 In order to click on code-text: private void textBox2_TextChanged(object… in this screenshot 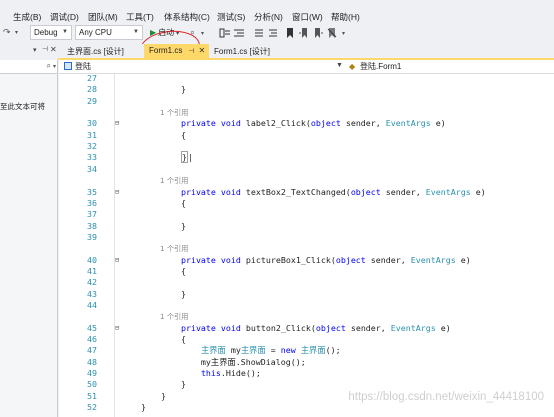, I will do `click(333, 191)`.